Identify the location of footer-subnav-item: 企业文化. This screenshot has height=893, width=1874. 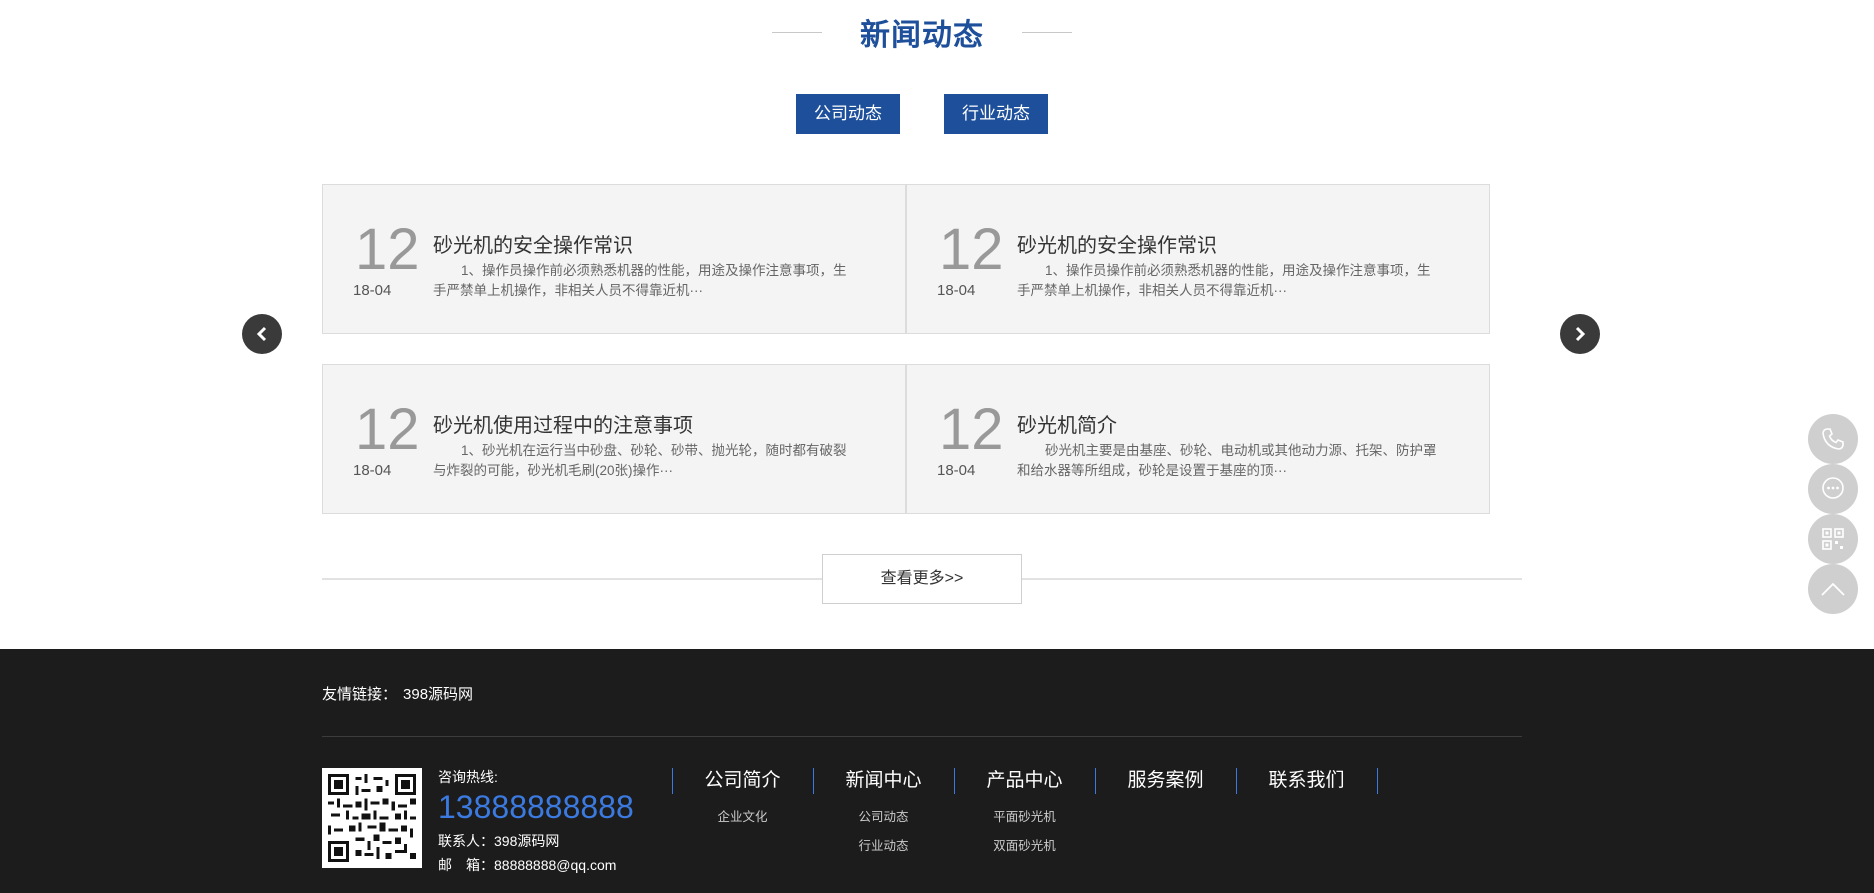
(742, 815).